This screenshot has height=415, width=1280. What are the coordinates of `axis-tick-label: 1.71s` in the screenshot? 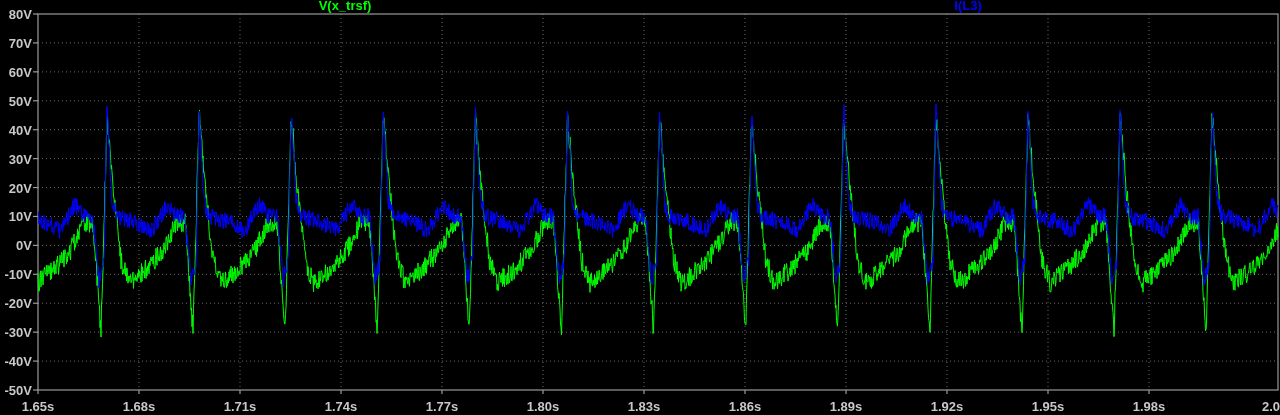 It's located at (240, 406).